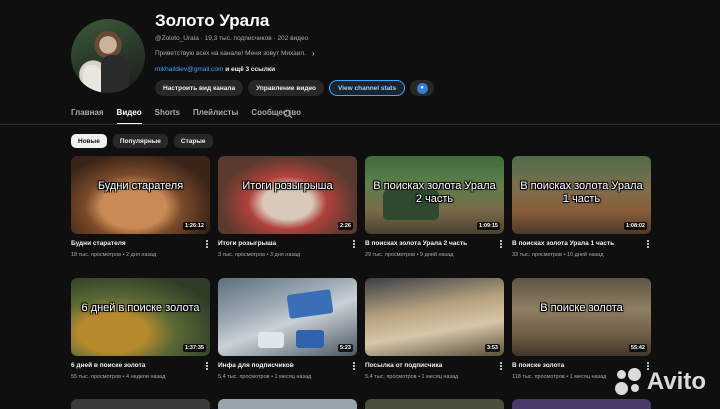 Image resolution: width=720 pixels, height=409 pixels. What do you see at coordinates (193, 141) in the screenshot?
I see `sort-chip-2: Старые` at bounding box center [193, 141].